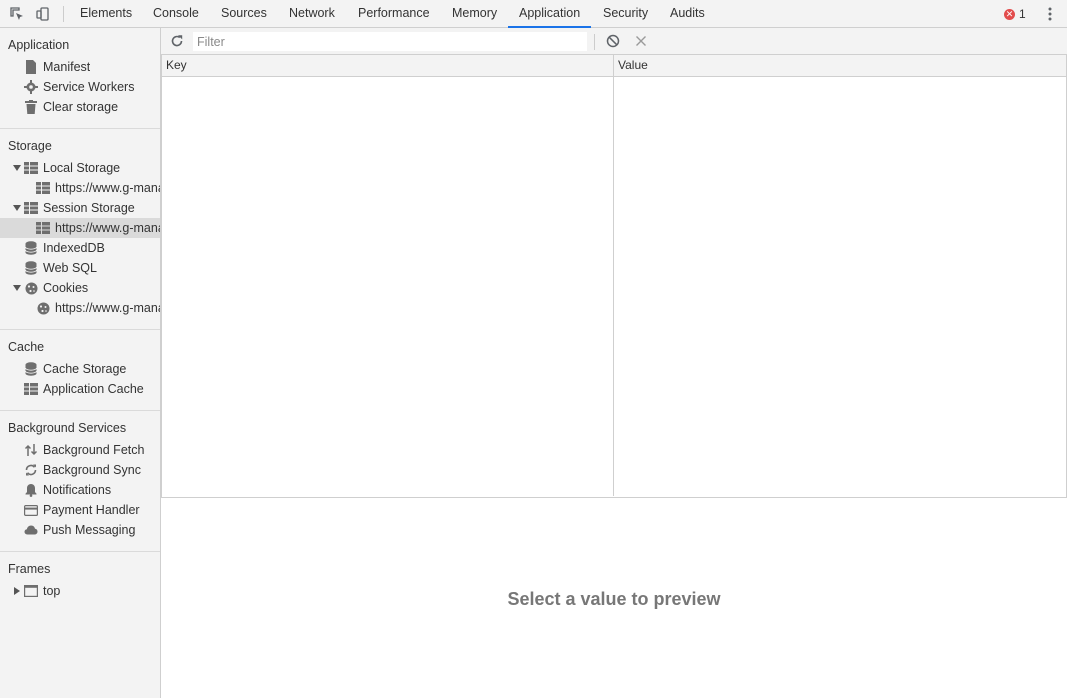  I want to click on sidebar-item-label: Service Workers, so click(89, 87).